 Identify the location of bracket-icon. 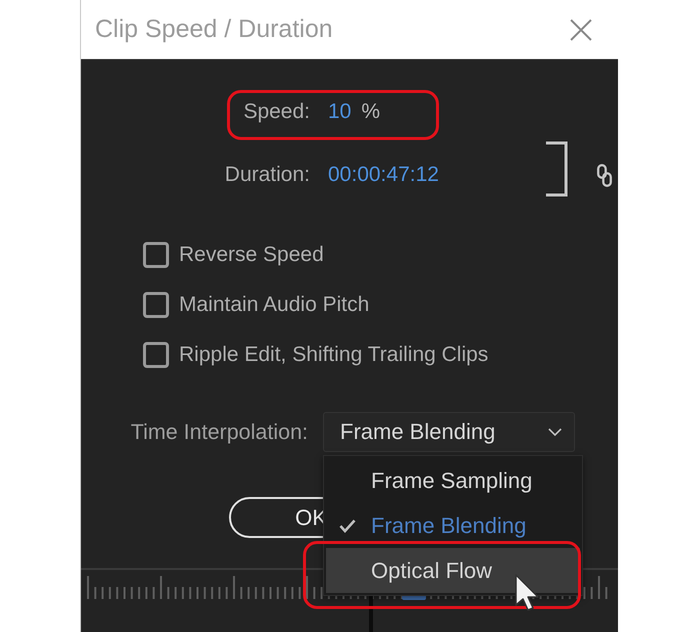
(557, 169).